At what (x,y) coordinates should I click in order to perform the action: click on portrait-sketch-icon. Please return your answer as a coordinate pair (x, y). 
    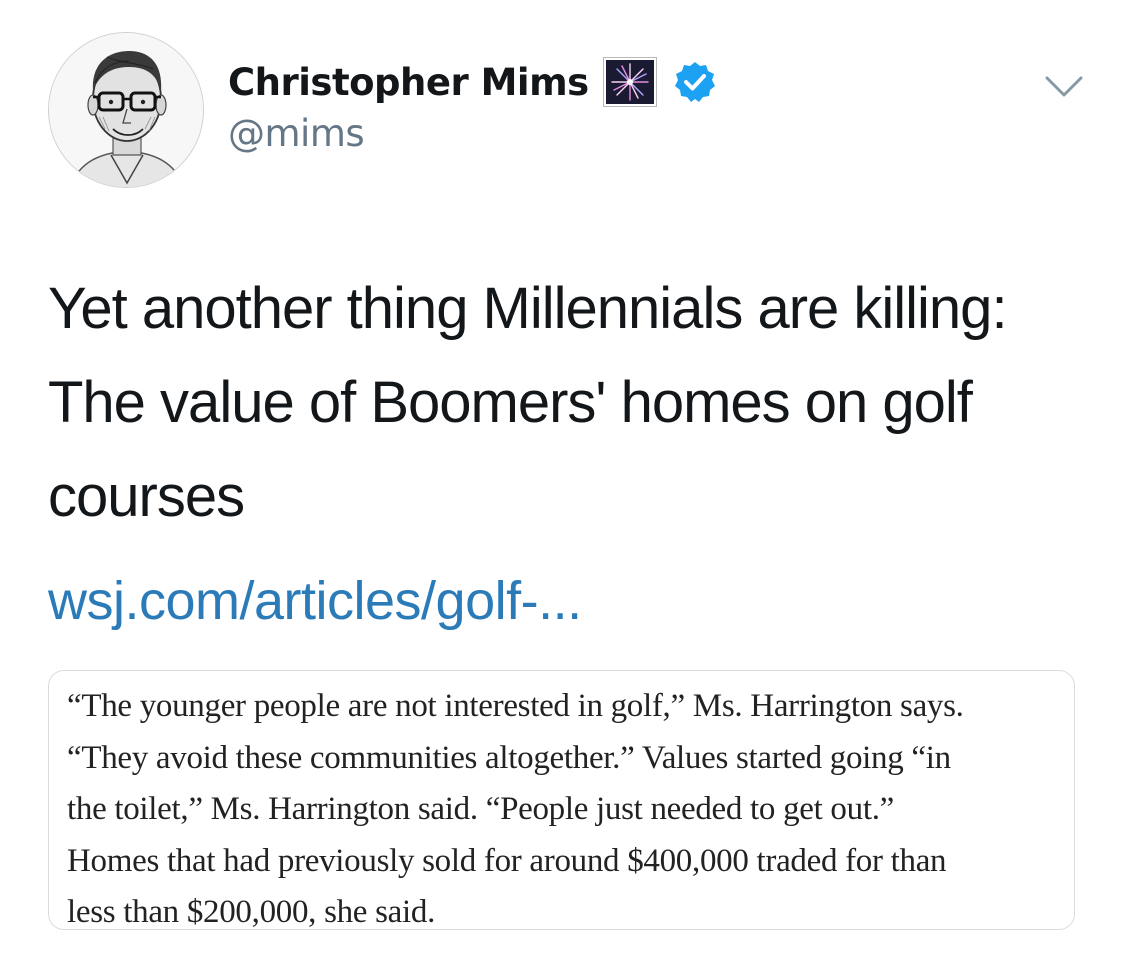
    Looking at the image, I should click on (126, 110).